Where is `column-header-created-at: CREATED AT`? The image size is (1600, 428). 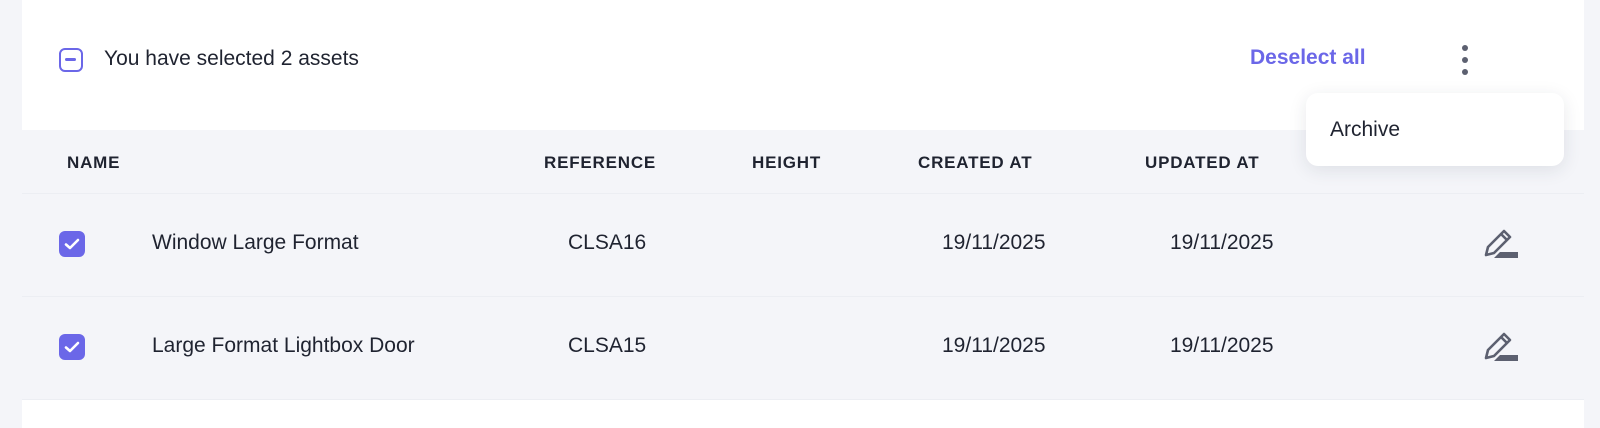
column-header-created-at: CREATED AT is located at coordinates (975, 163).